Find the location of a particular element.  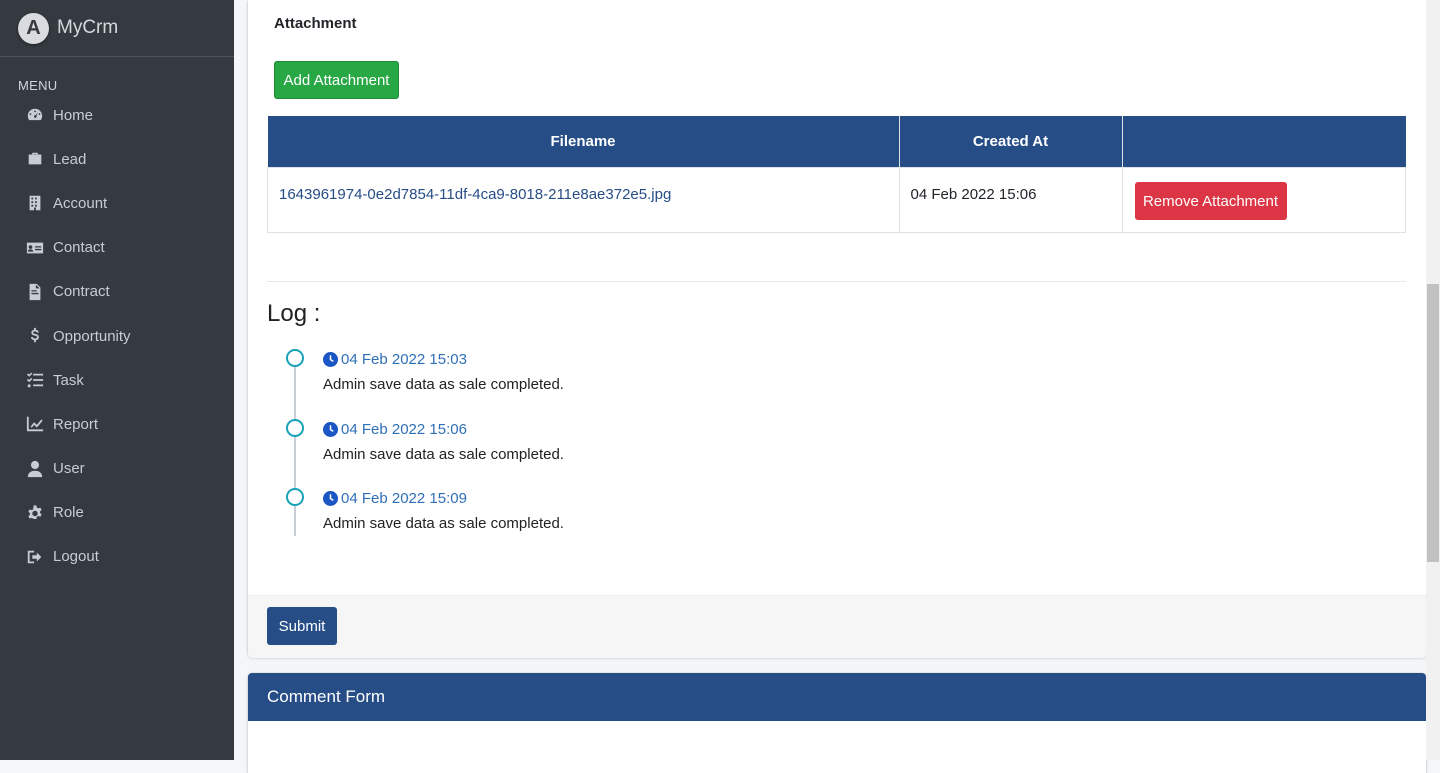

section-divider is located at coordinates (836, 281).